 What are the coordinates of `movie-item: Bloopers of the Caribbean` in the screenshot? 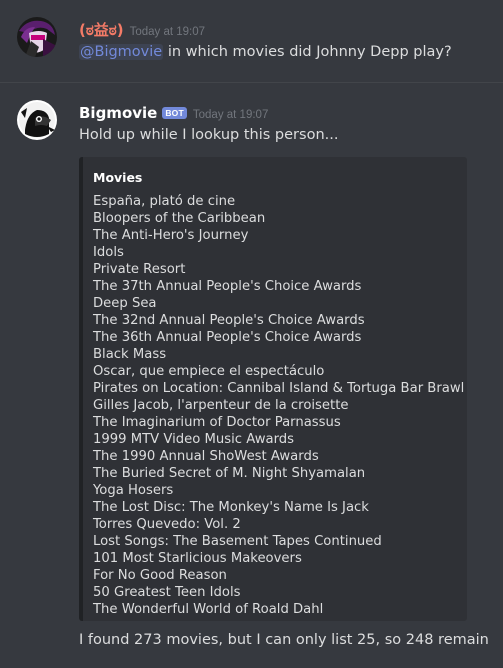 It's located at (179, 218).